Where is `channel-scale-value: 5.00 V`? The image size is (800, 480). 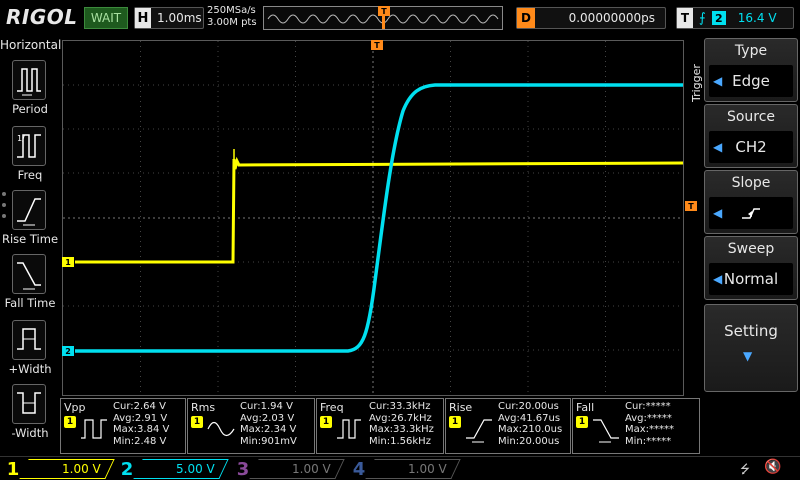
channel-scale-value: 5.00 V is located at coordinates (195, 469).